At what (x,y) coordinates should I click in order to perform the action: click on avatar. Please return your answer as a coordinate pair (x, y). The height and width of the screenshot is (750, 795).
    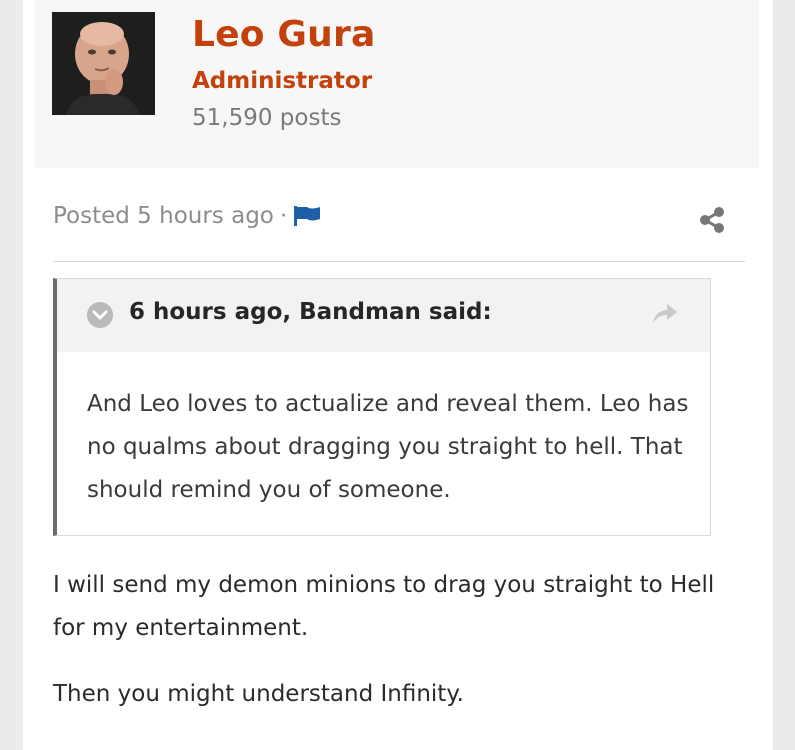
    Looking at the image, I should click on (103, 63).